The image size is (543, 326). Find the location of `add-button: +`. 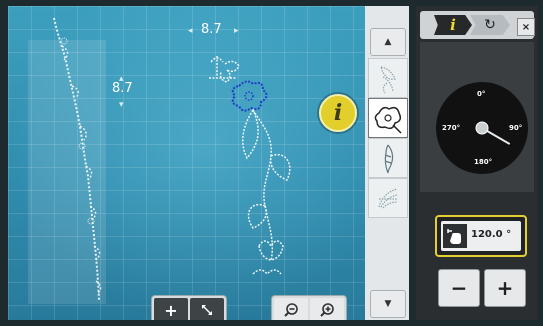

add-button: + is located at coordinates (171, 309).